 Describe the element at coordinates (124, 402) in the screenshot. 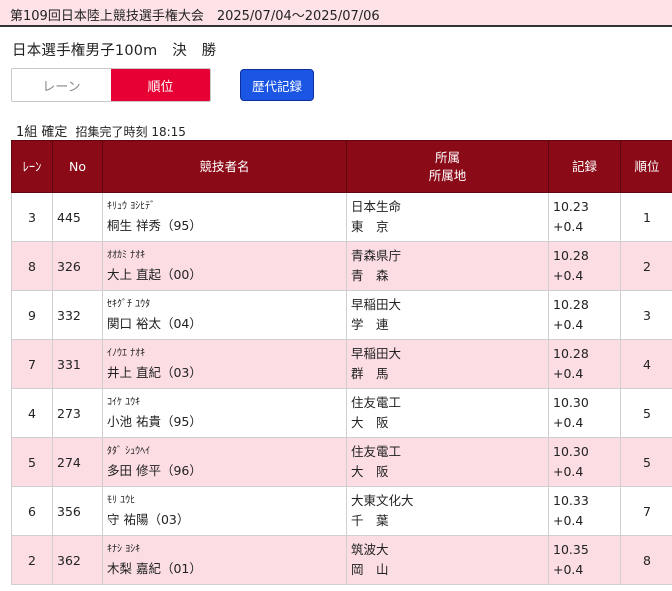

I see `athlete-kana: ｺｲｹ ﾕｳｷ` at that location.